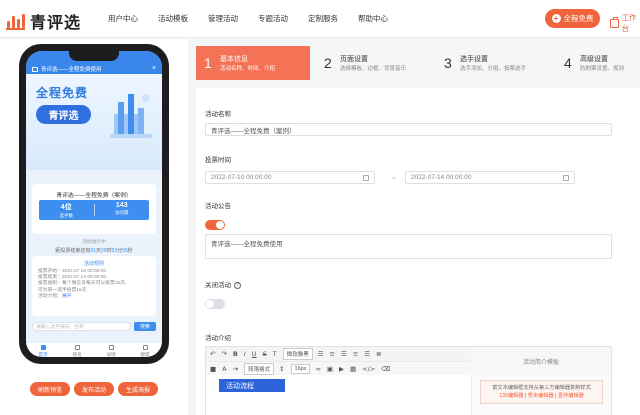 Image resolution: width=640 pixels, height=415 pixels. What do you see at coordinates (253, 63) in the screenshot?
I see `step-basic-info: 1 基本信息 活动名称、时间、介绍` at bounding box center [253, 63].